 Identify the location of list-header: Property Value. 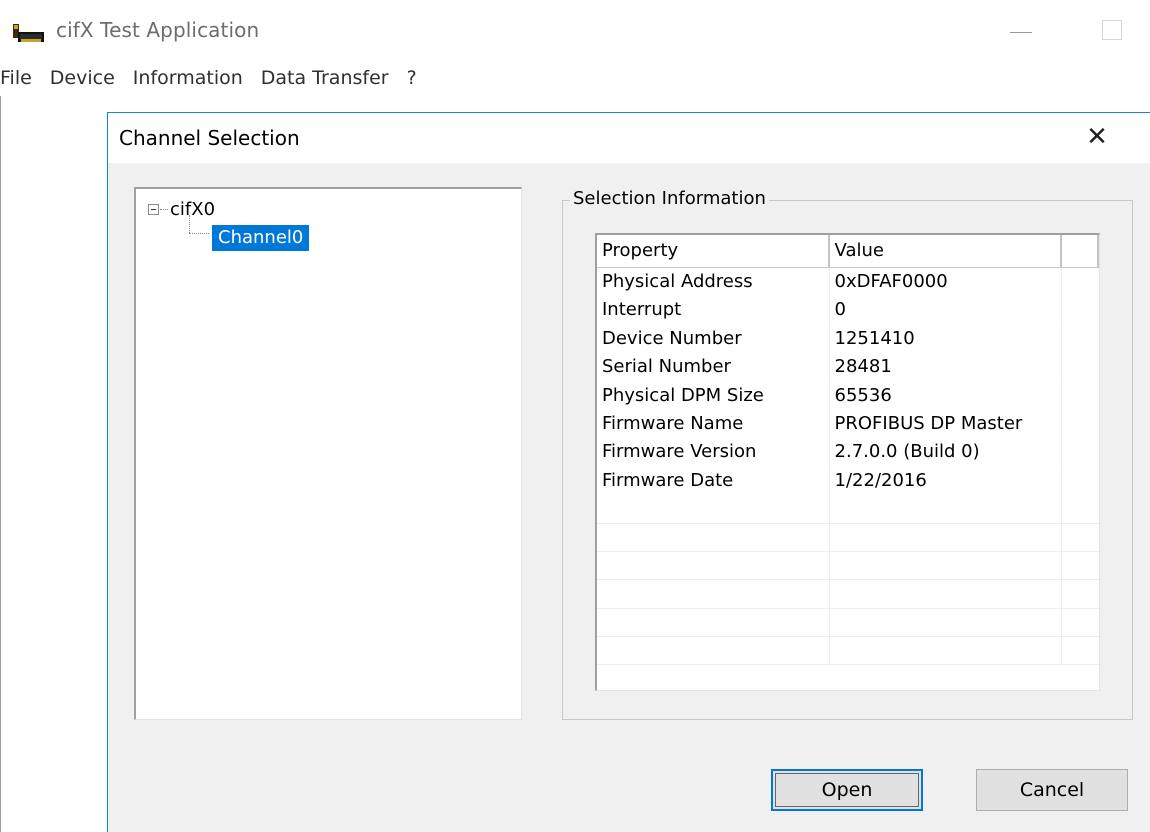
(848, 251).